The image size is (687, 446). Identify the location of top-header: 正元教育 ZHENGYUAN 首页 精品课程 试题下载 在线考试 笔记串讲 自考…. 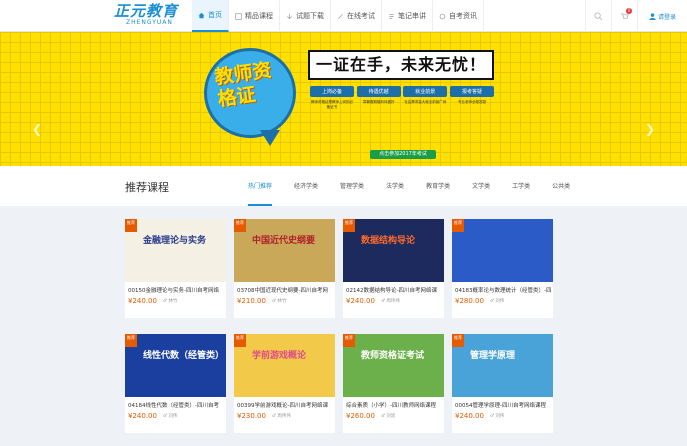
(343, 16).